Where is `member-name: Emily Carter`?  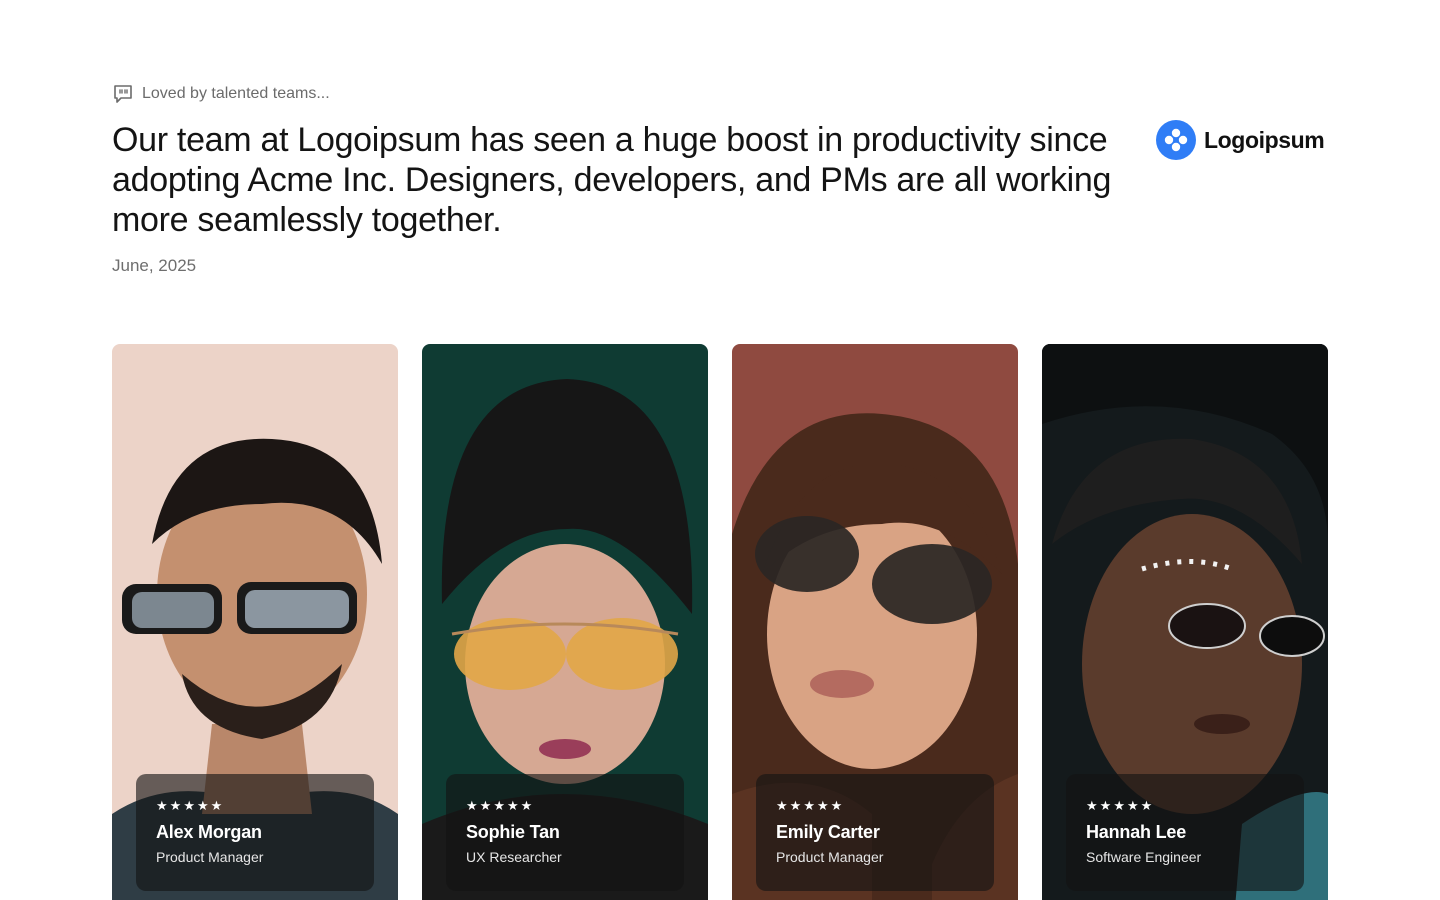
member-name: Emily Carter is located at coordinates (828, 832).